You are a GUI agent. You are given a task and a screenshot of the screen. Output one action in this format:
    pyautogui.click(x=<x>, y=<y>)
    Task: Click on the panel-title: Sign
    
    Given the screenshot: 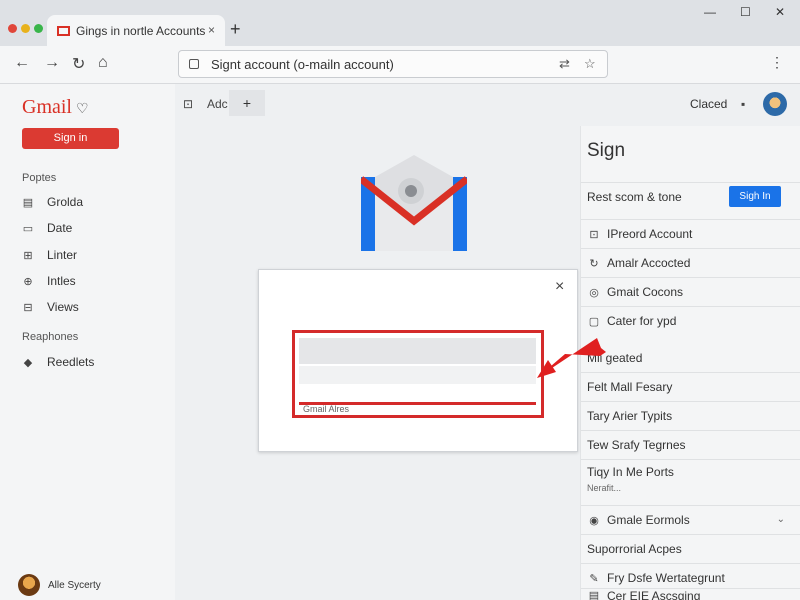 What is the action you would take?
    pyautogui.click(x=606, y=150)
    